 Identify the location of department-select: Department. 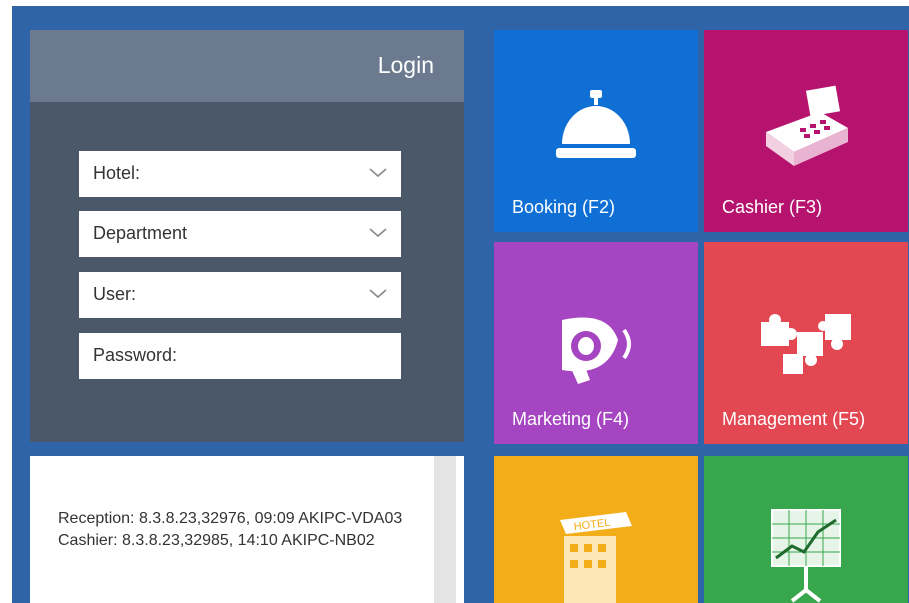
(240, 234).